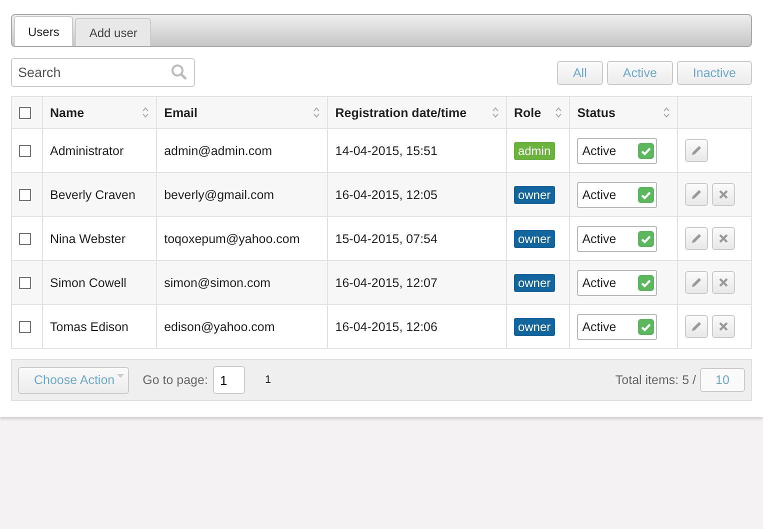  Describe the element at coordinates (87, 151) in the screenshot. I see `table-cell: Administrator` at that location.